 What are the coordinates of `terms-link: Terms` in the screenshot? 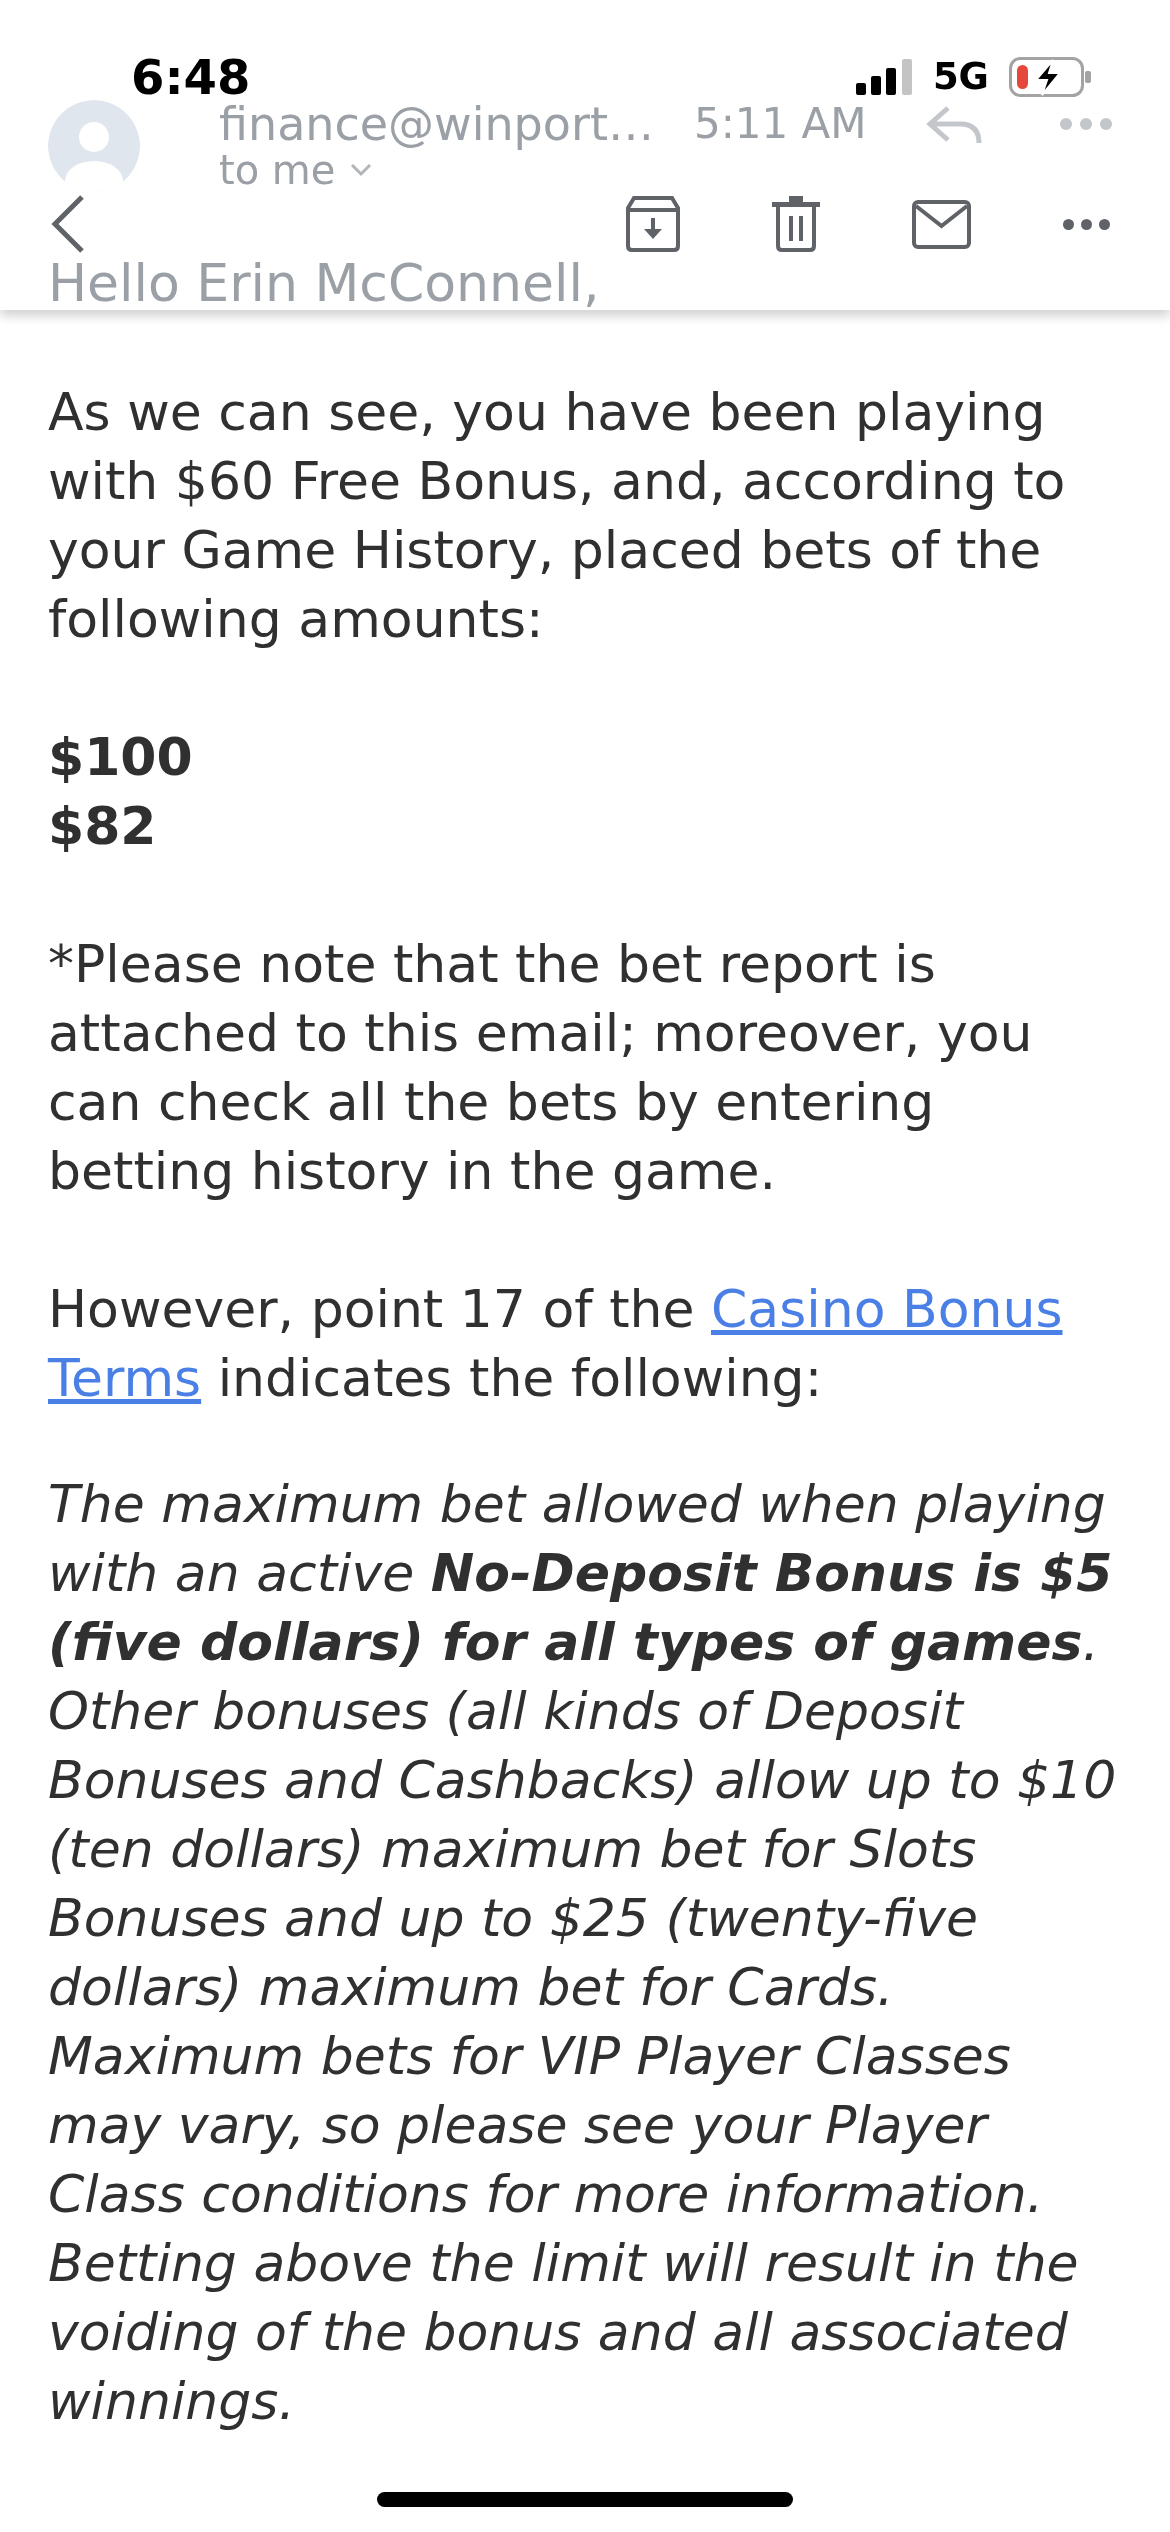 It's located at (125, 1378).